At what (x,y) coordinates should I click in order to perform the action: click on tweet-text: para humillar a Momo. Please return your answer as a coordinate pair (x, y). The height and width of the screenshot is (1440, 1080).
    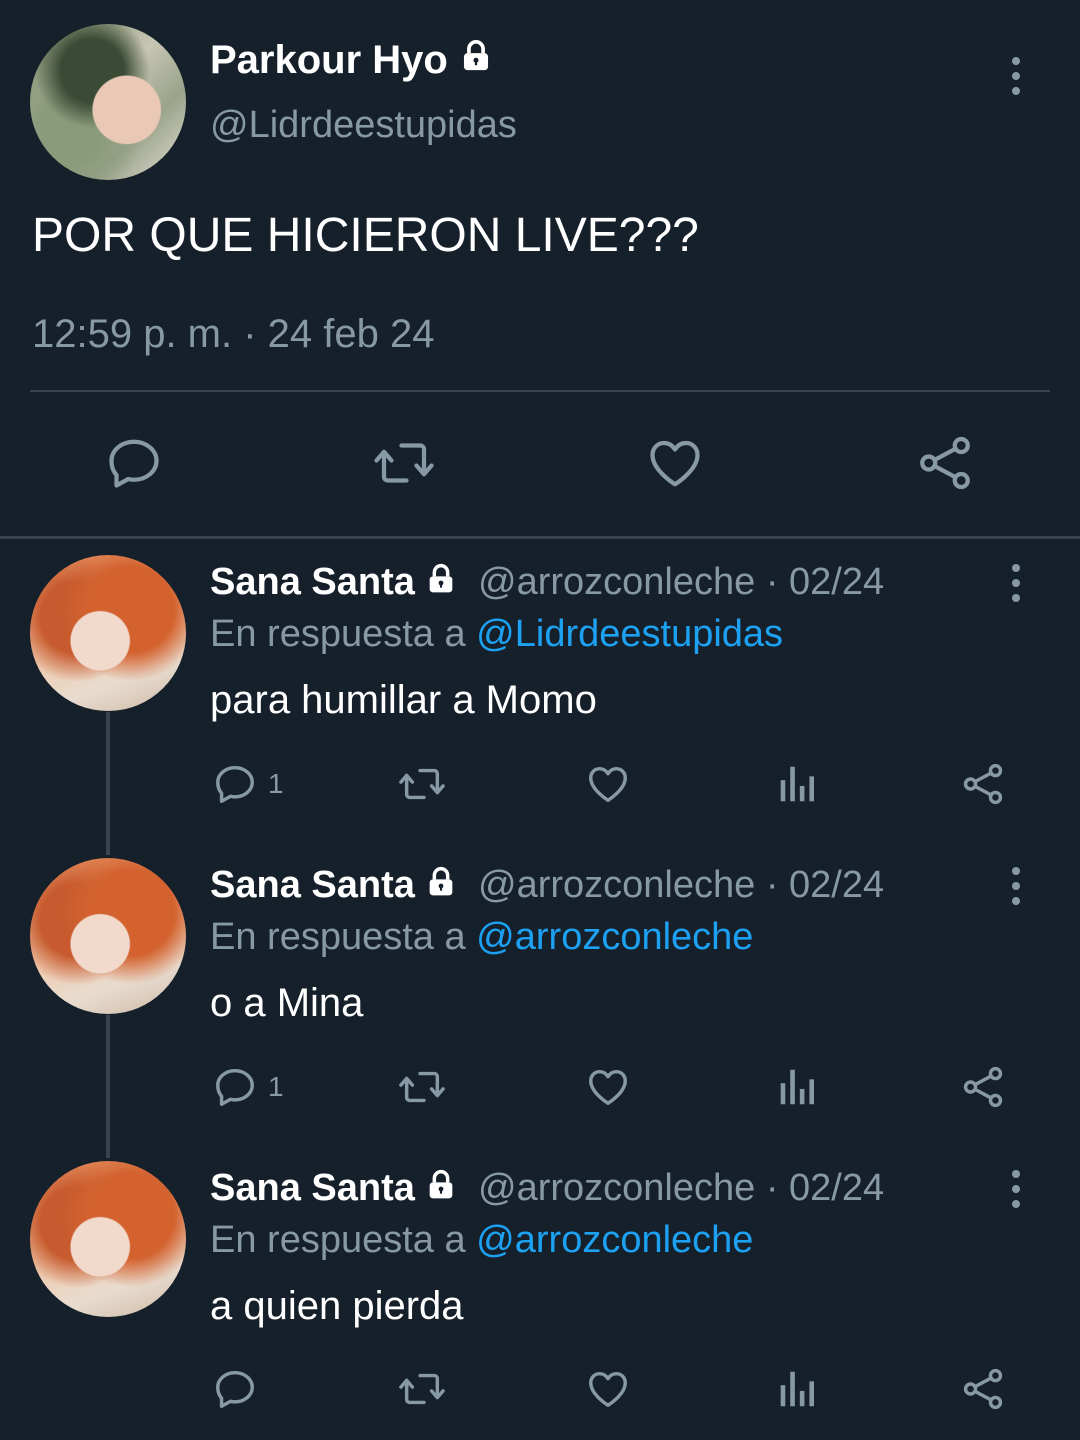
    Looking at the image, I should click on (403, 700).